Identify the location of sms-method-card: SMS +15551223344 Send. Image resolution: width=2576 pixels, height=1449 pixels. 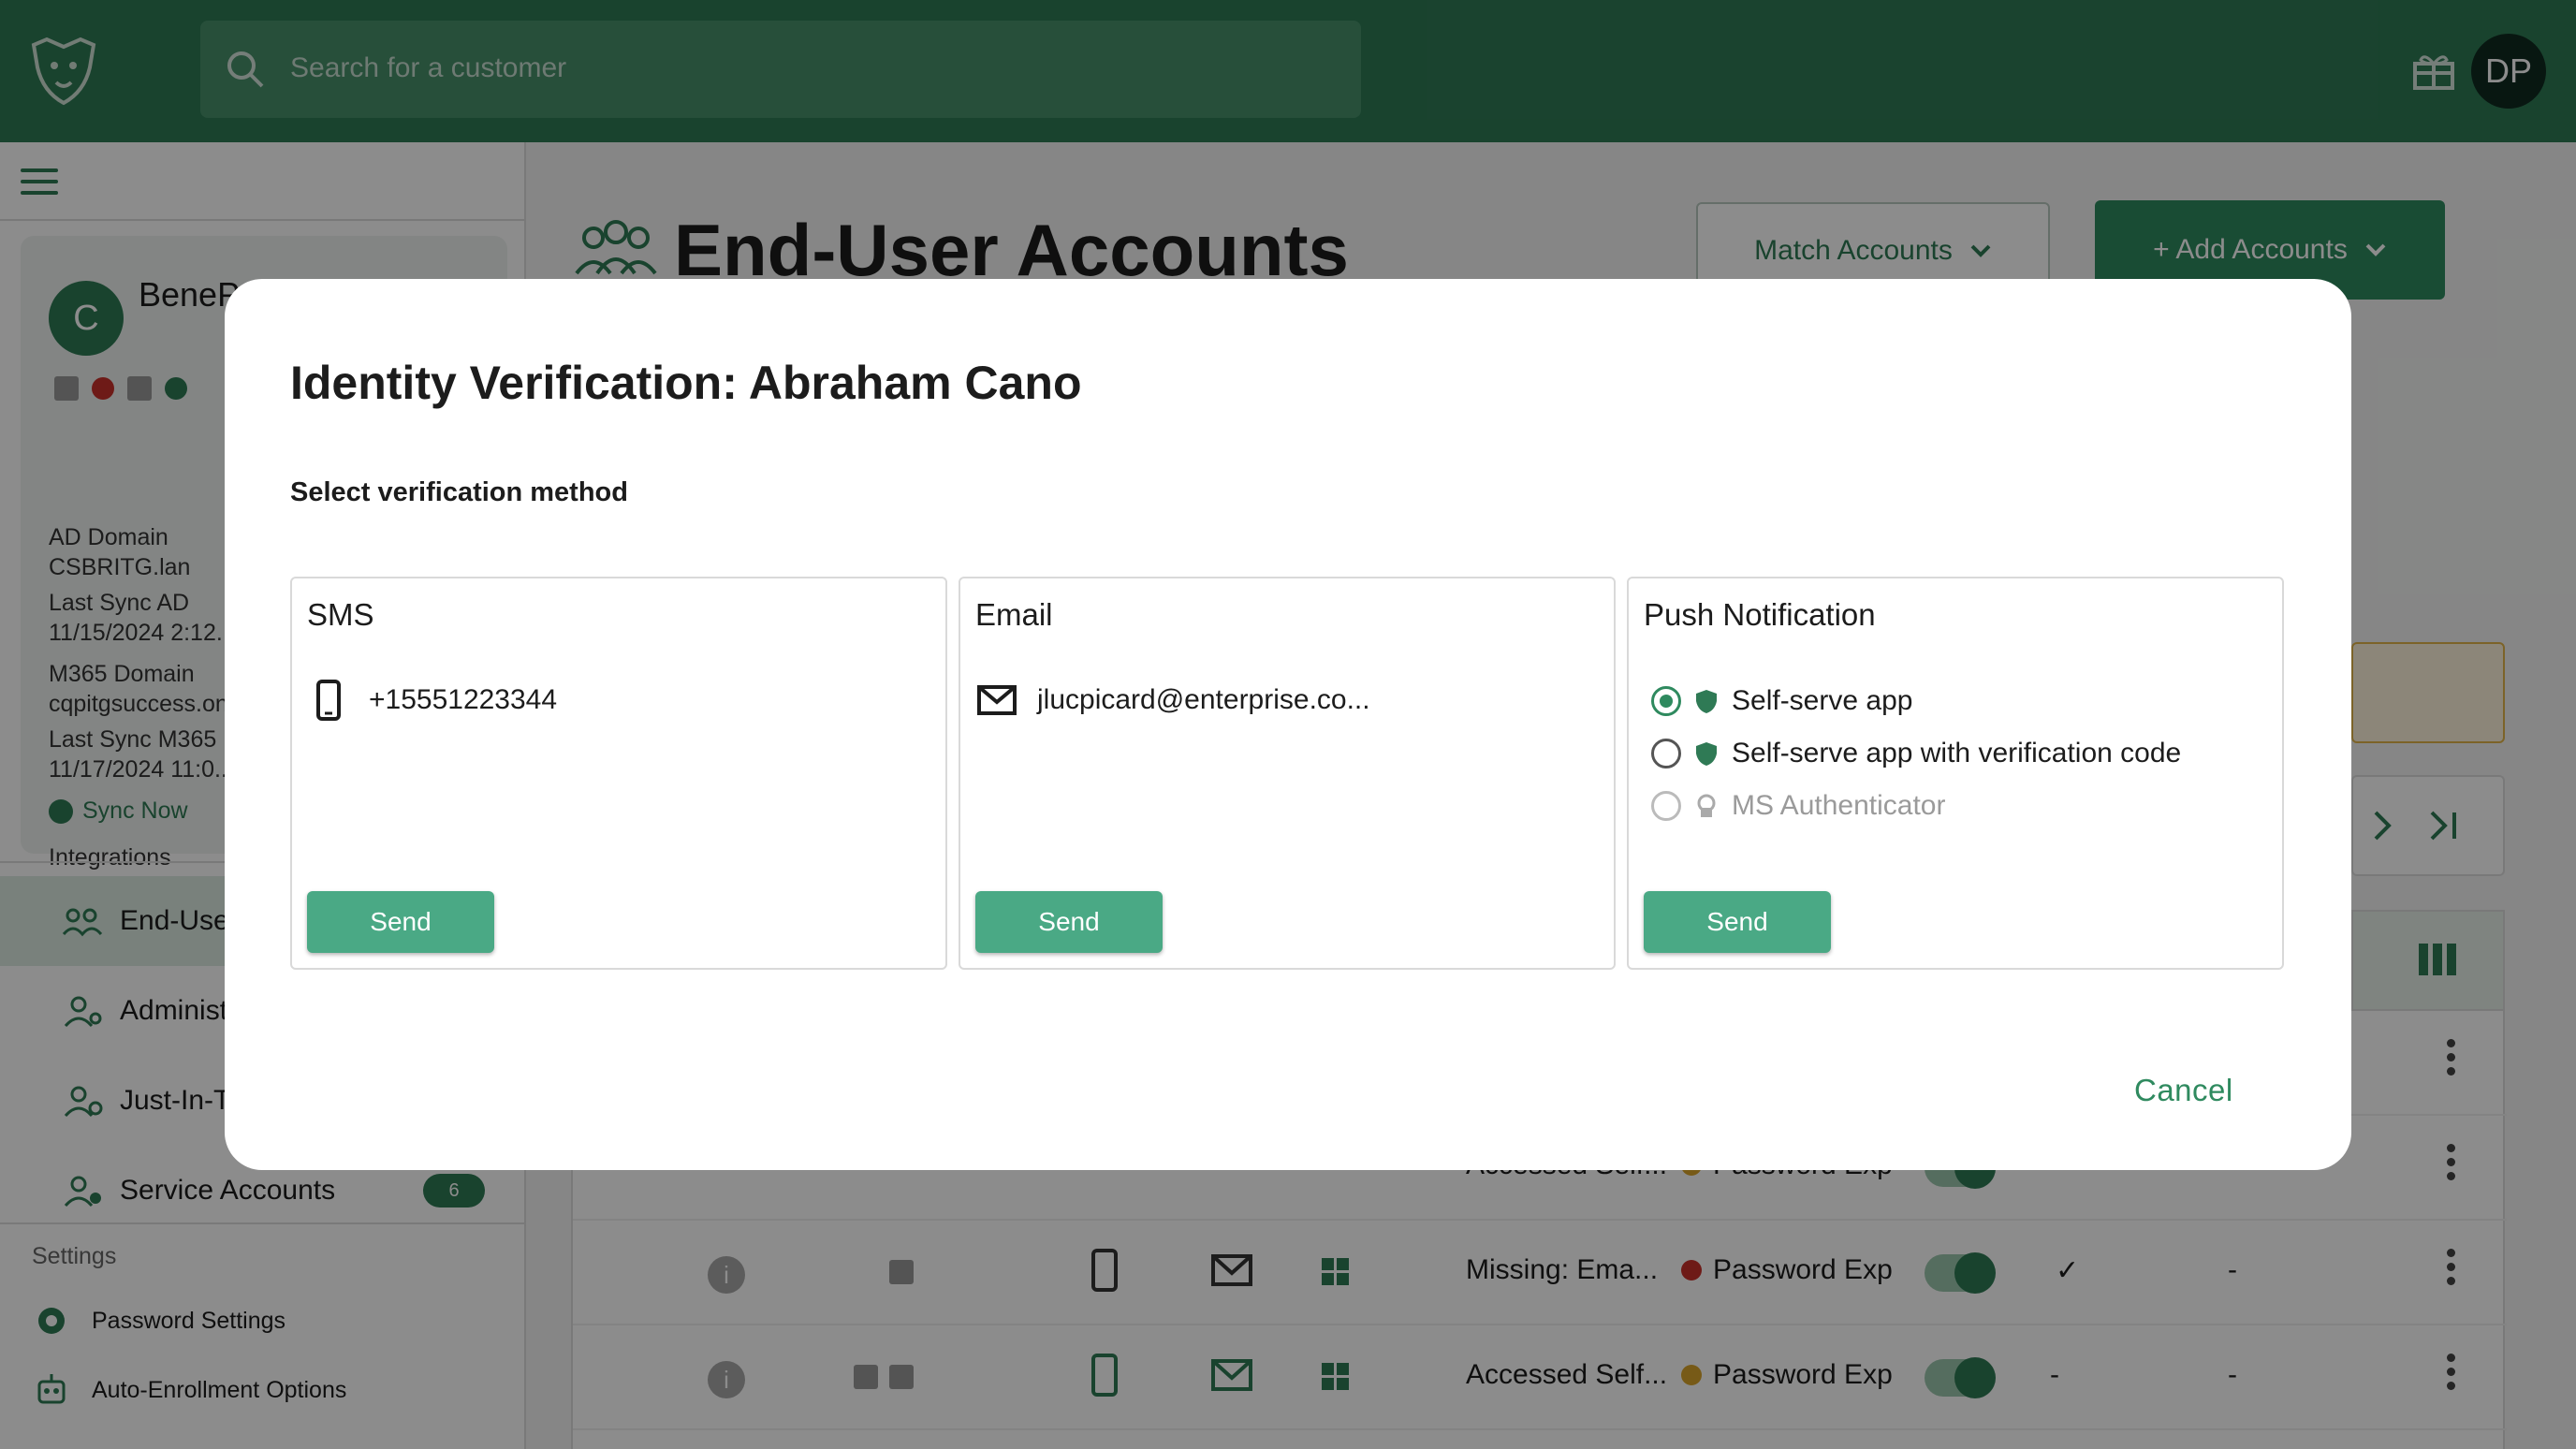
(618, 773).